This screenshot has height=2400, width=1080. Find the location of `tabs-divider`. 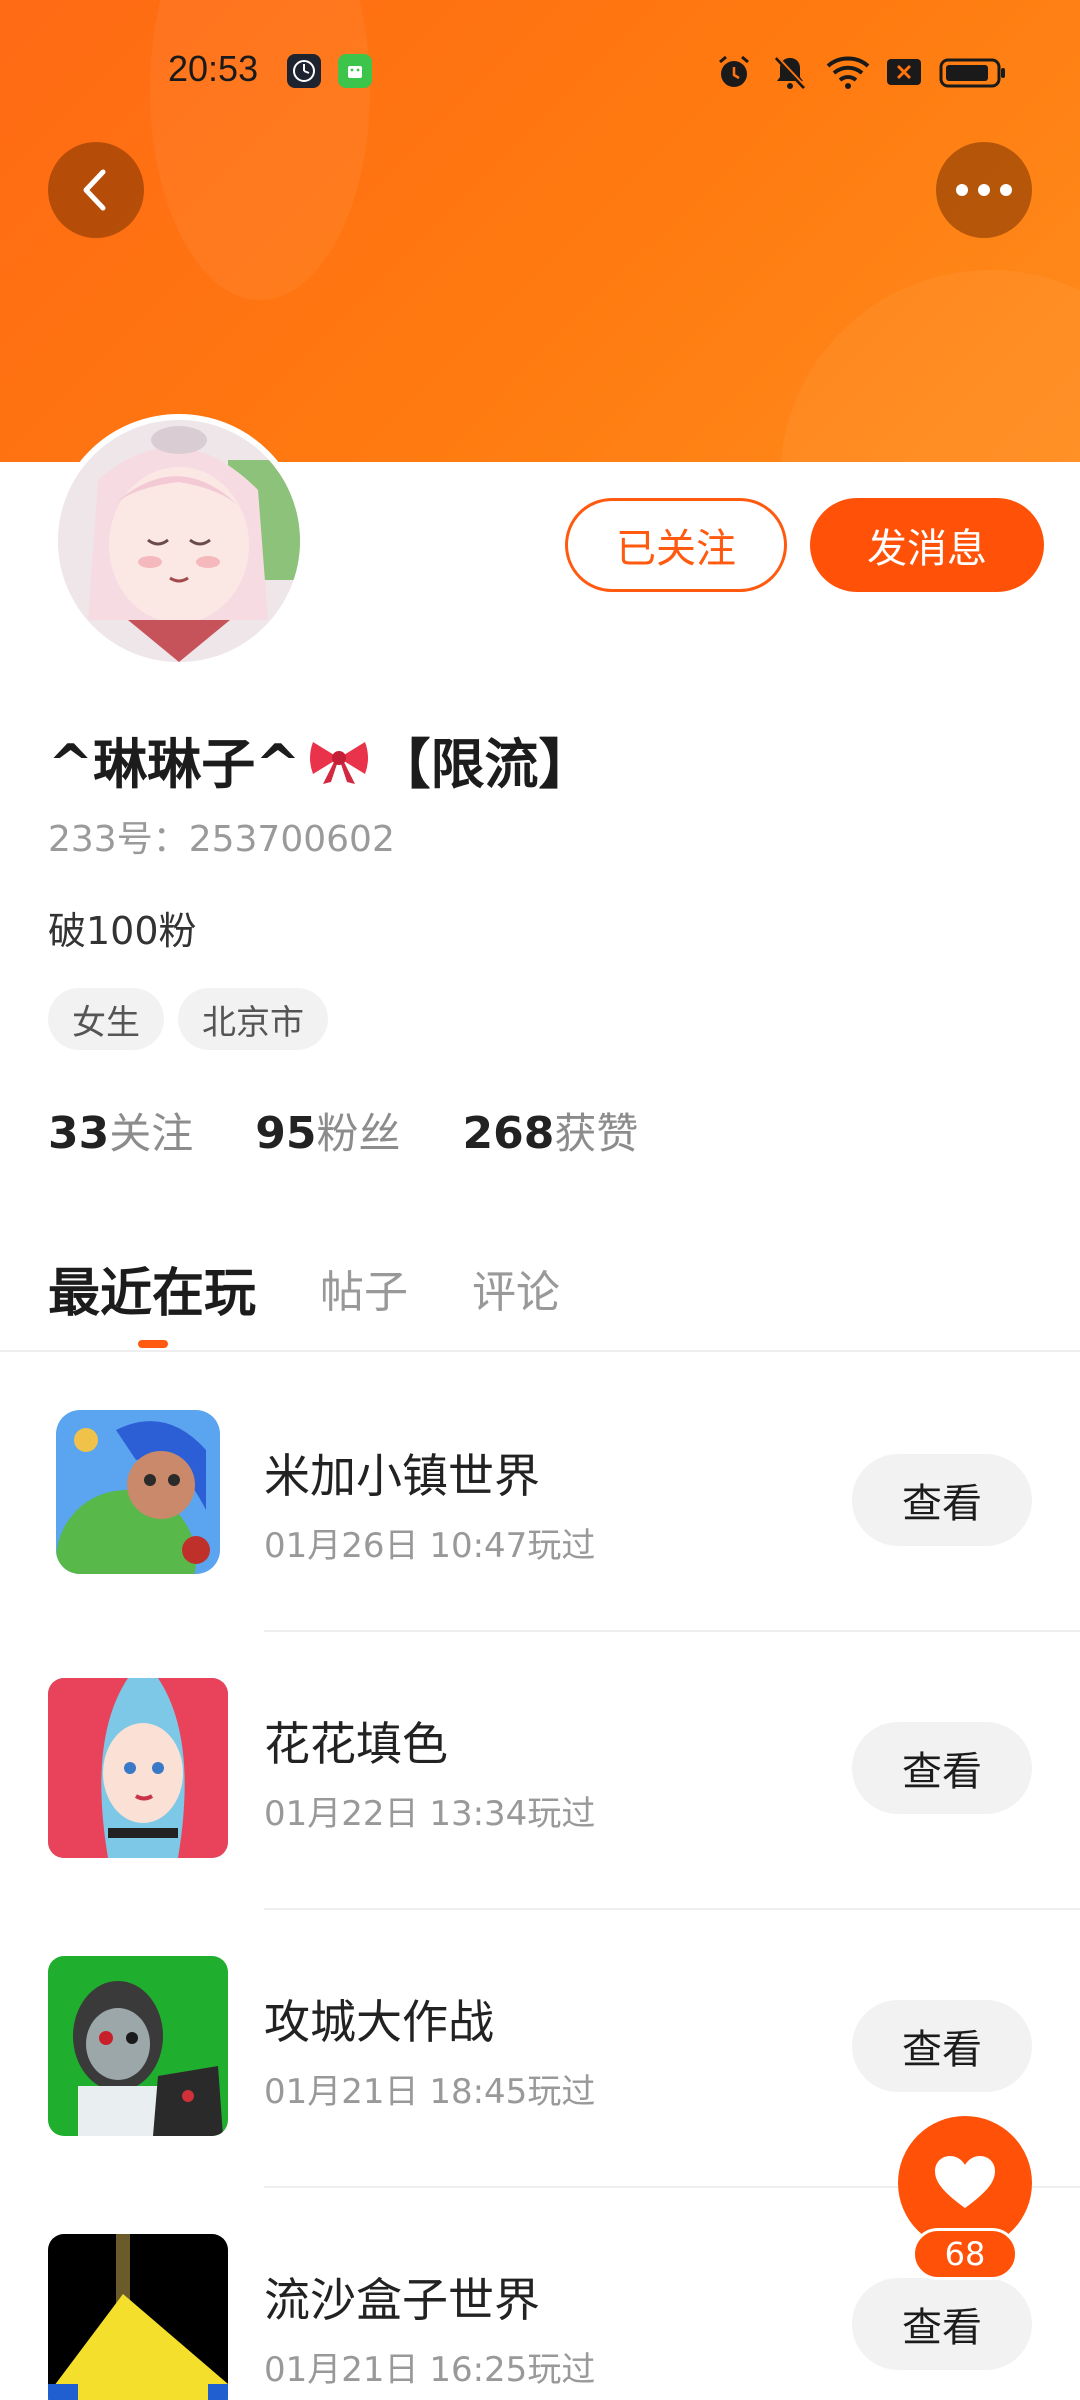

tabs-divider is located at coordinates (540, 1351).